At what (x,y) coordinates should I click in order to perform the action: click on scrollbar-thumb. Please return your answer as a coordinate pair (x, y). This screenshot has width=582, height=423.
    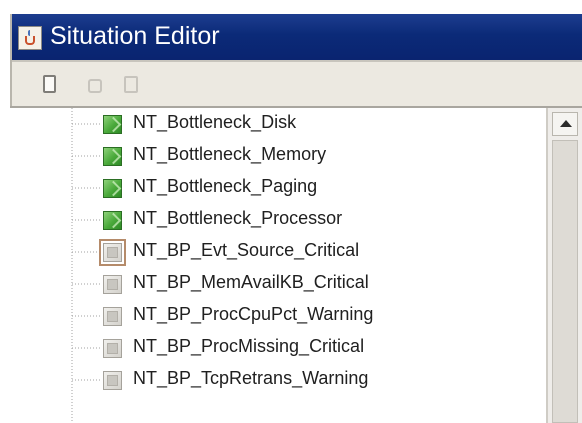
    Looking at the image, I should click on (565, 281).